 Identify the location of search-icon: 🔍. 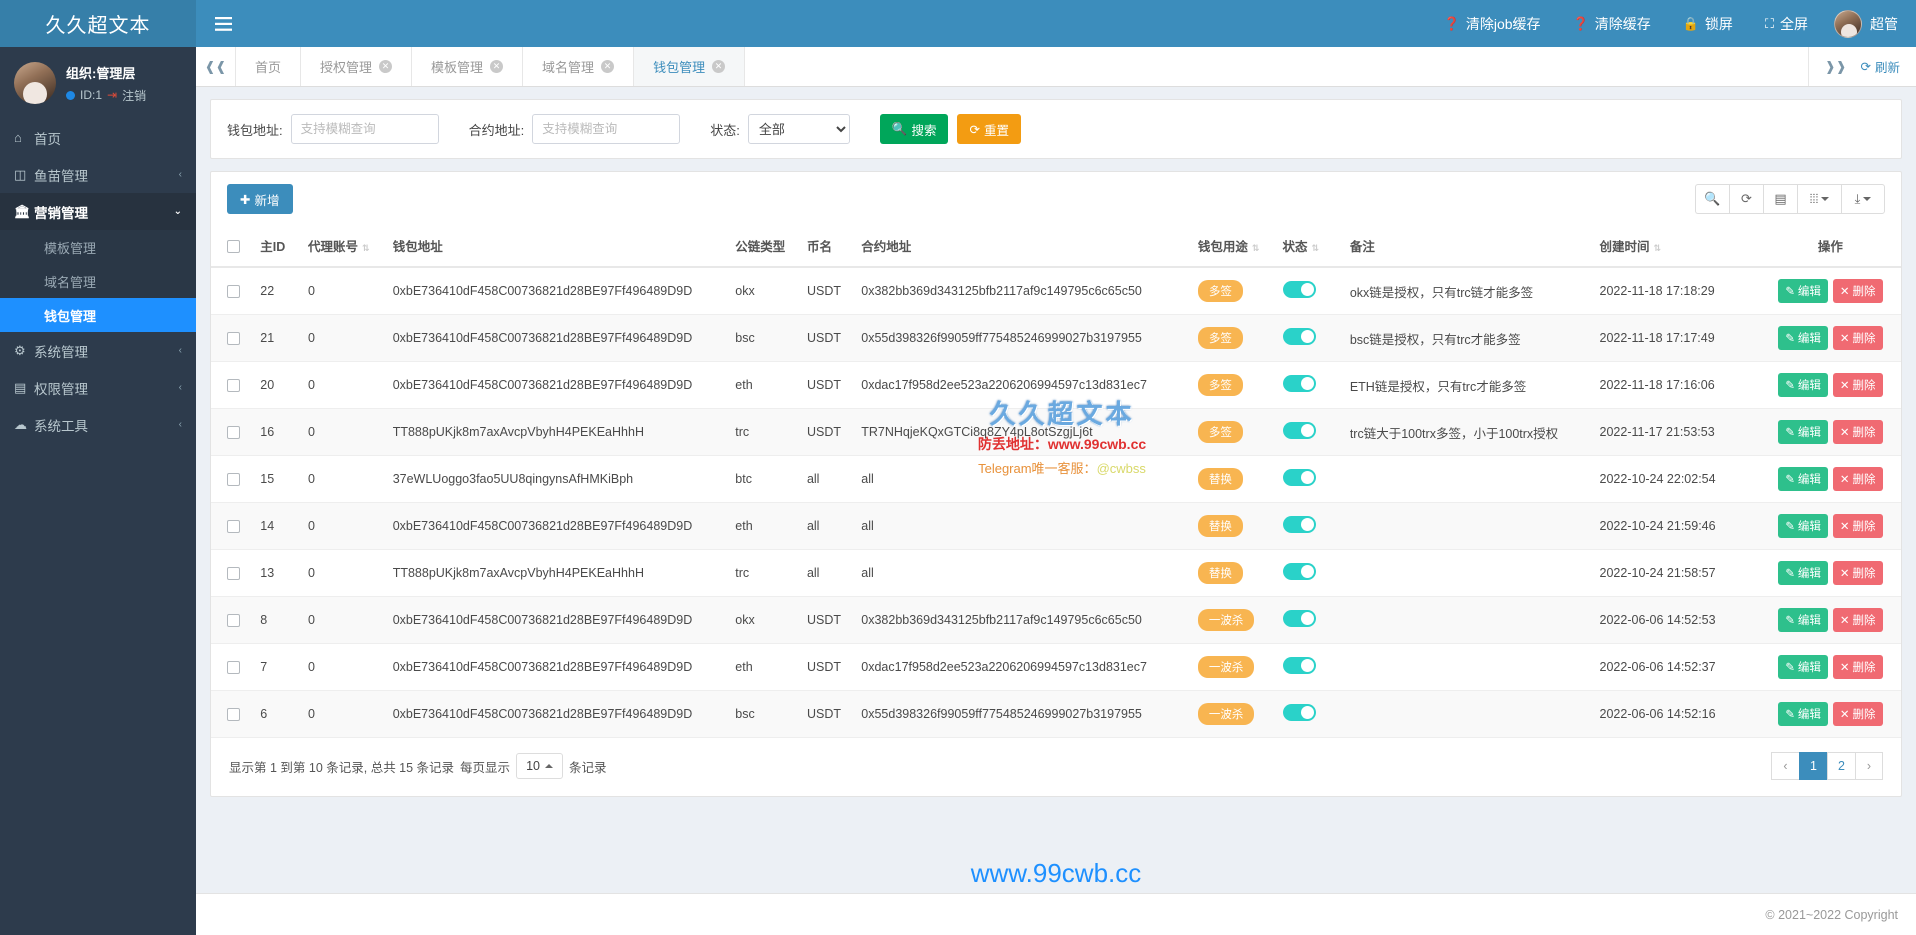
(1712, 199).